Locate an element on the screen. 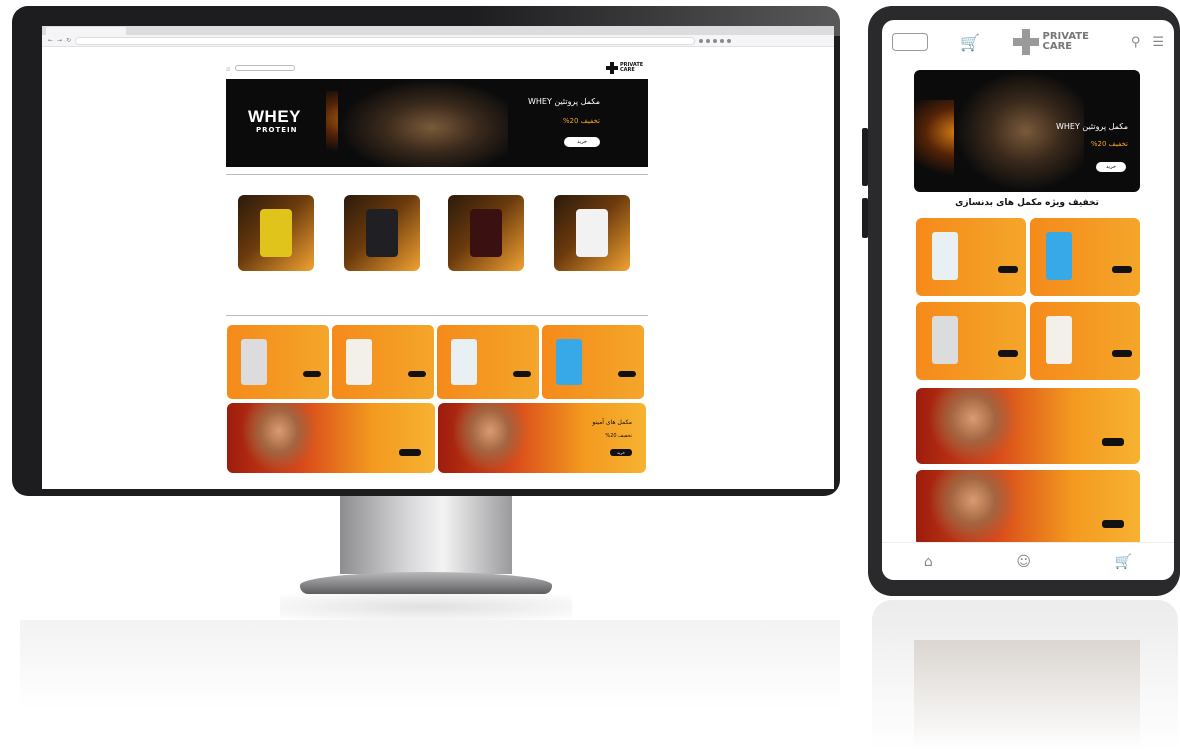 Image resolution: width=1180 pixels, height=755 pixels. header-left-group: 🛒 is located at coordinates (260, 68).